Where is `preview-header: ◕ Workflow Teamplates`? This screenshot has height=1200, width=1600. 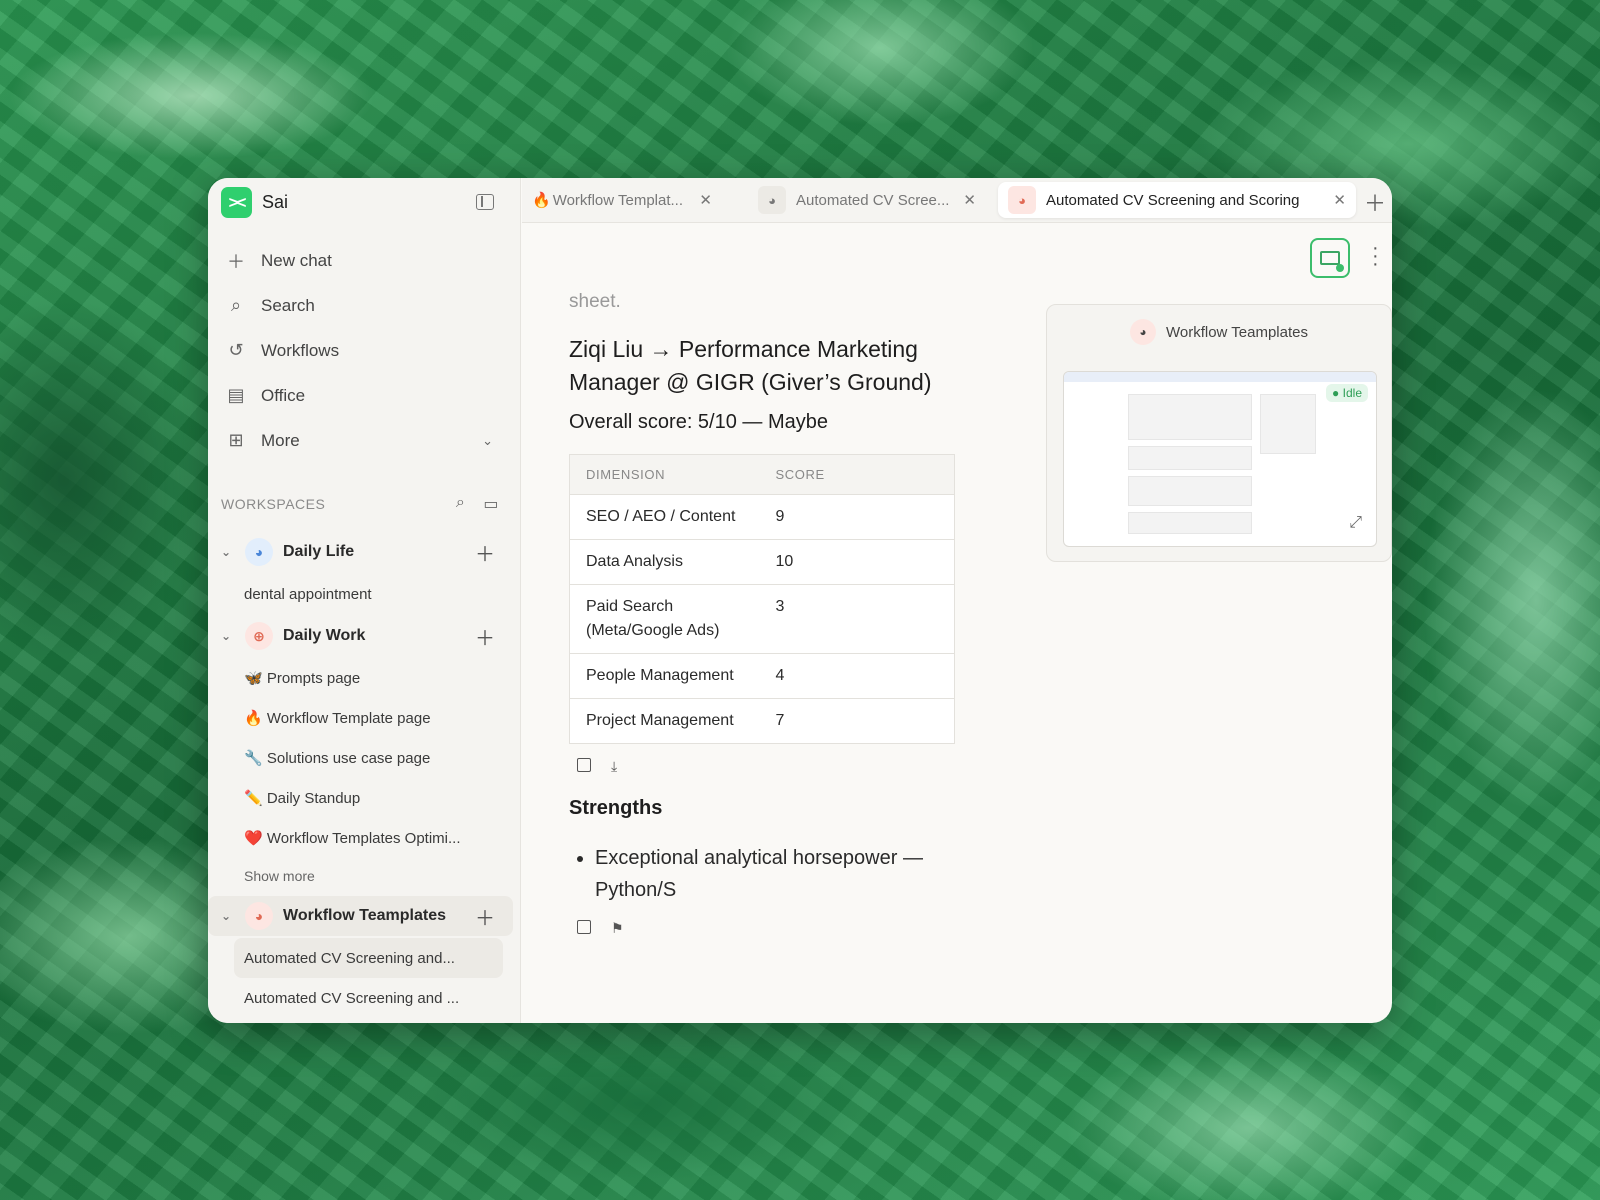 preview-header: ◕ Workflow Teamplates is located at coordinates (1219, 332).